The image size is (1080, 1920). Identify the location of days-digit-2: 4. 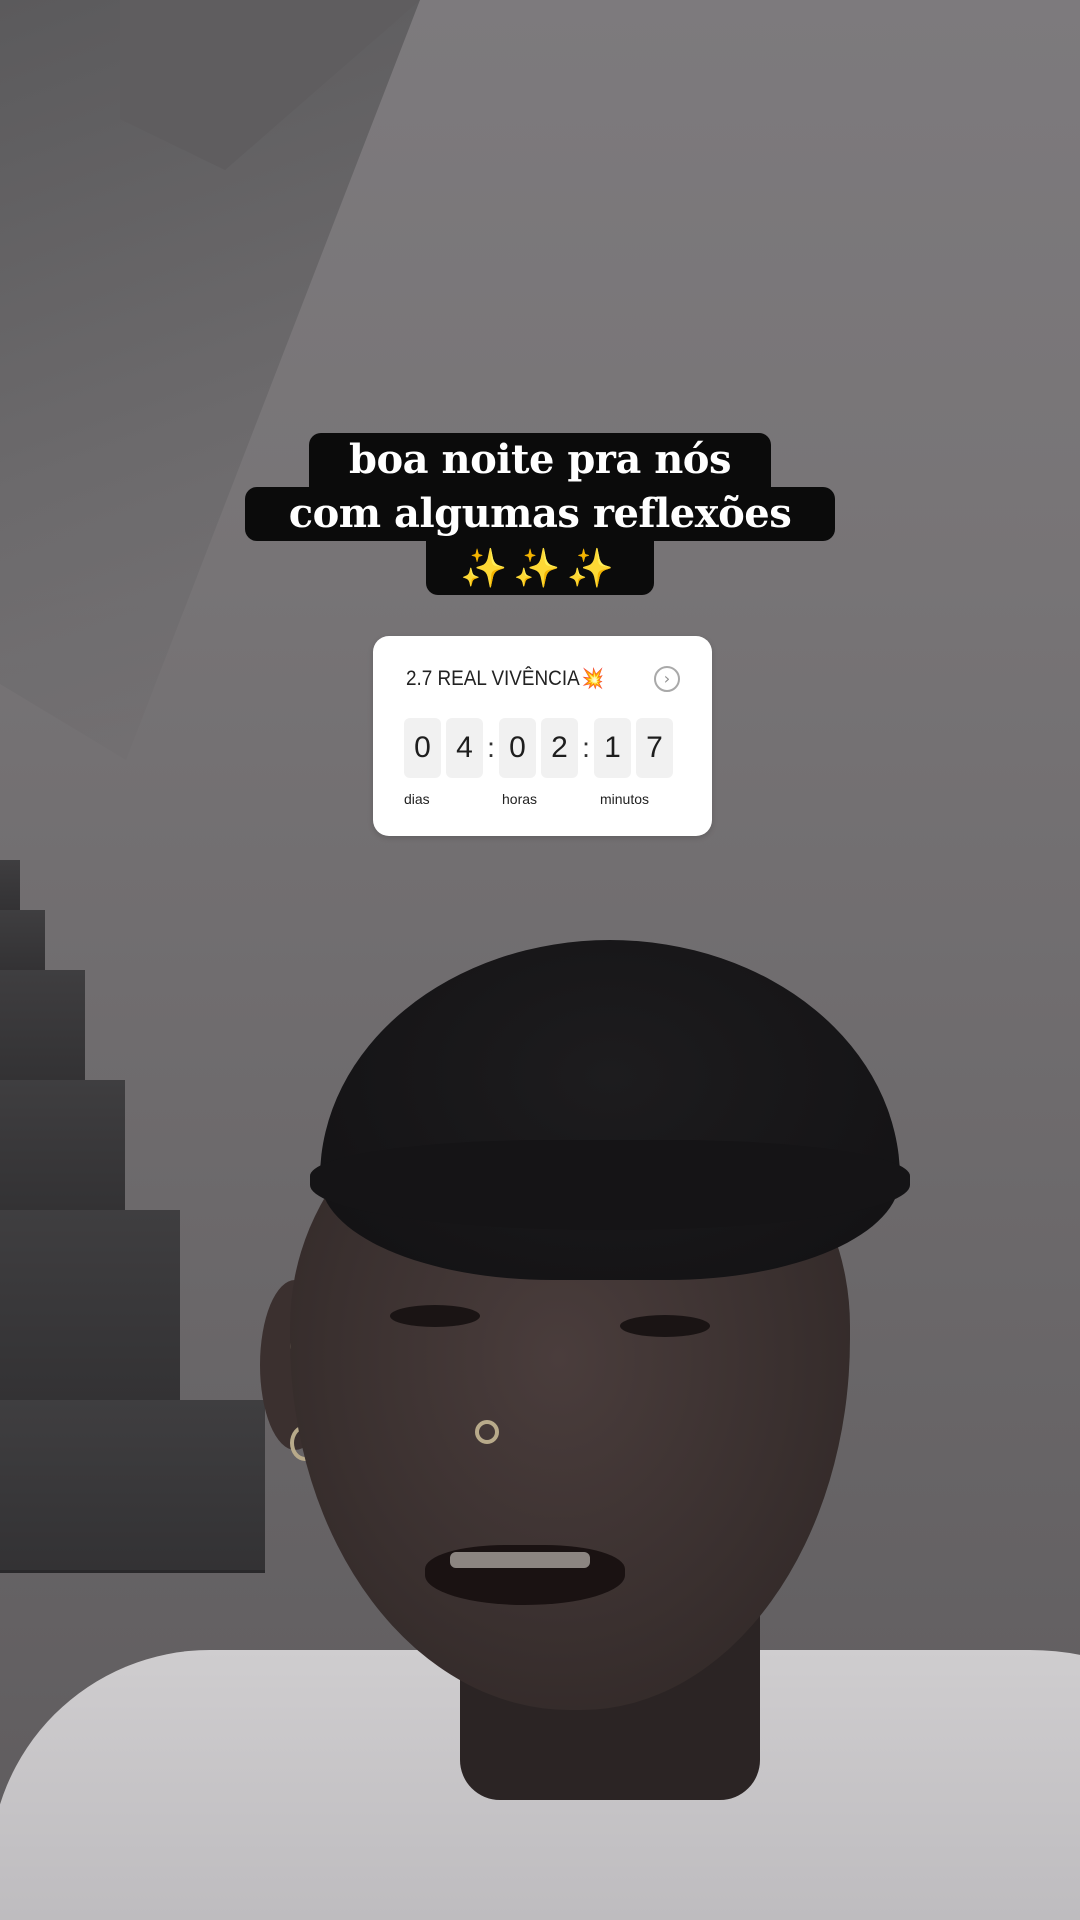
(464, 748).